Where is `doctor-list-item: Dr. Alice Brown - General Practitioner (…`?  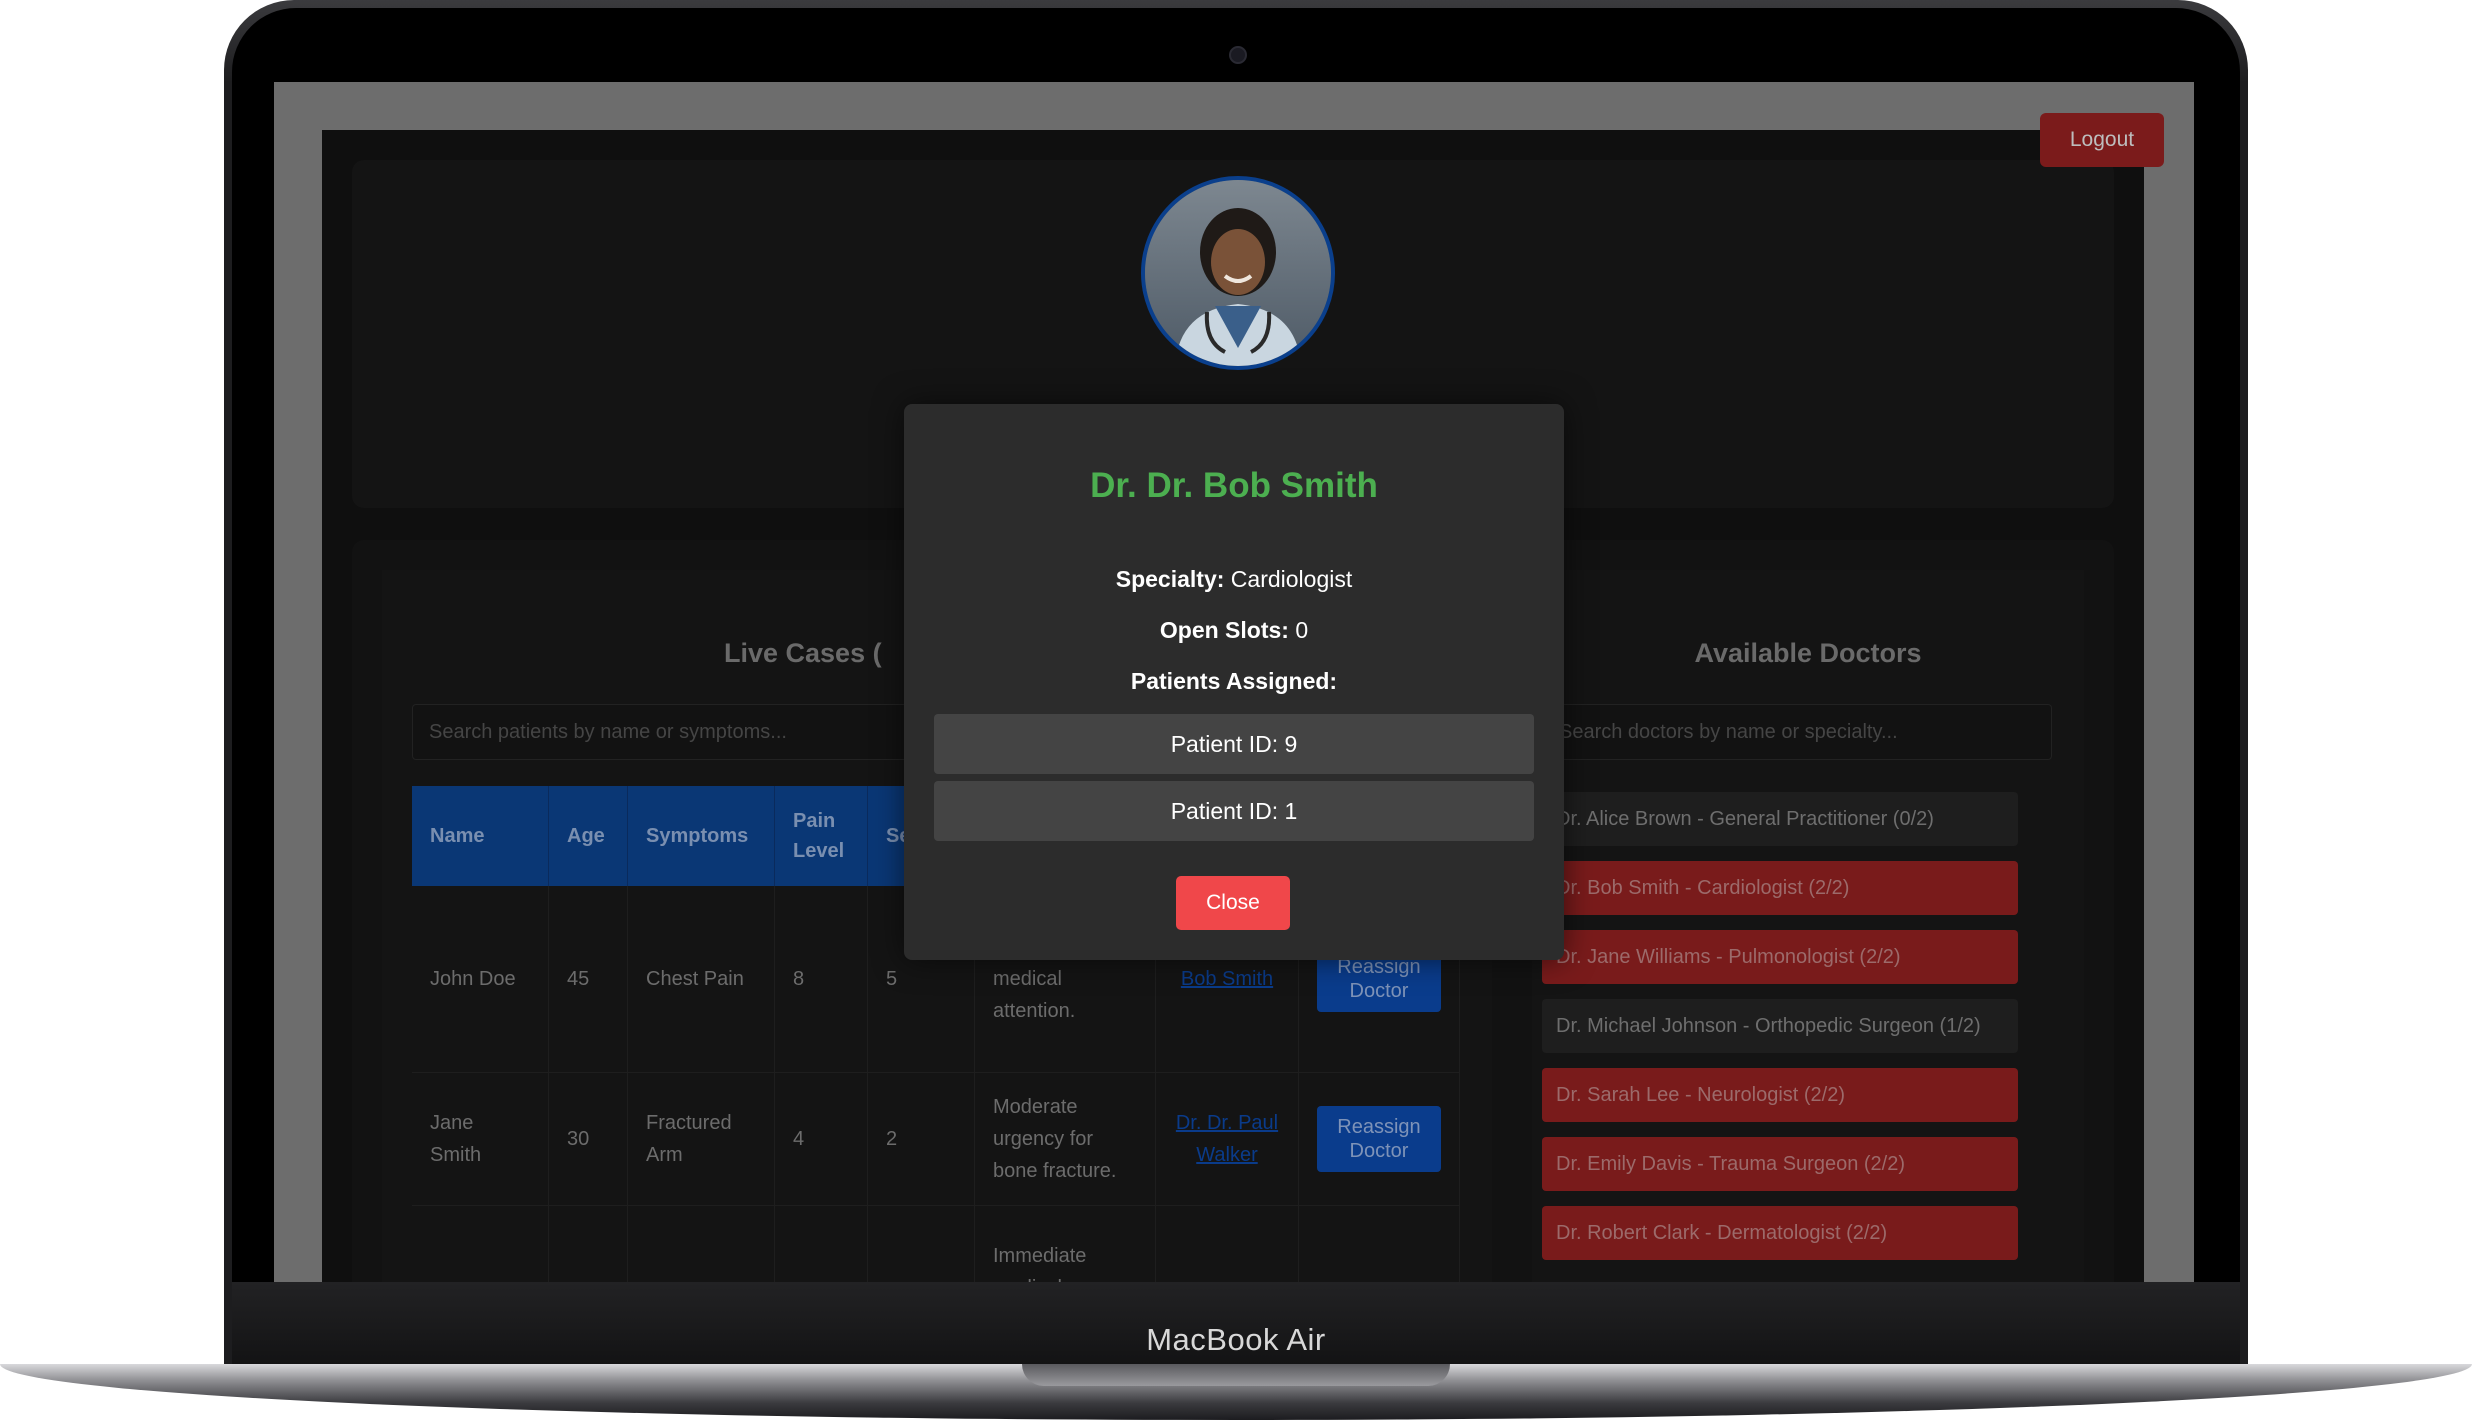 doctor-list-item: Dr. Alice Brown - General Practitioner (… is located at coordinates (1780, 819).